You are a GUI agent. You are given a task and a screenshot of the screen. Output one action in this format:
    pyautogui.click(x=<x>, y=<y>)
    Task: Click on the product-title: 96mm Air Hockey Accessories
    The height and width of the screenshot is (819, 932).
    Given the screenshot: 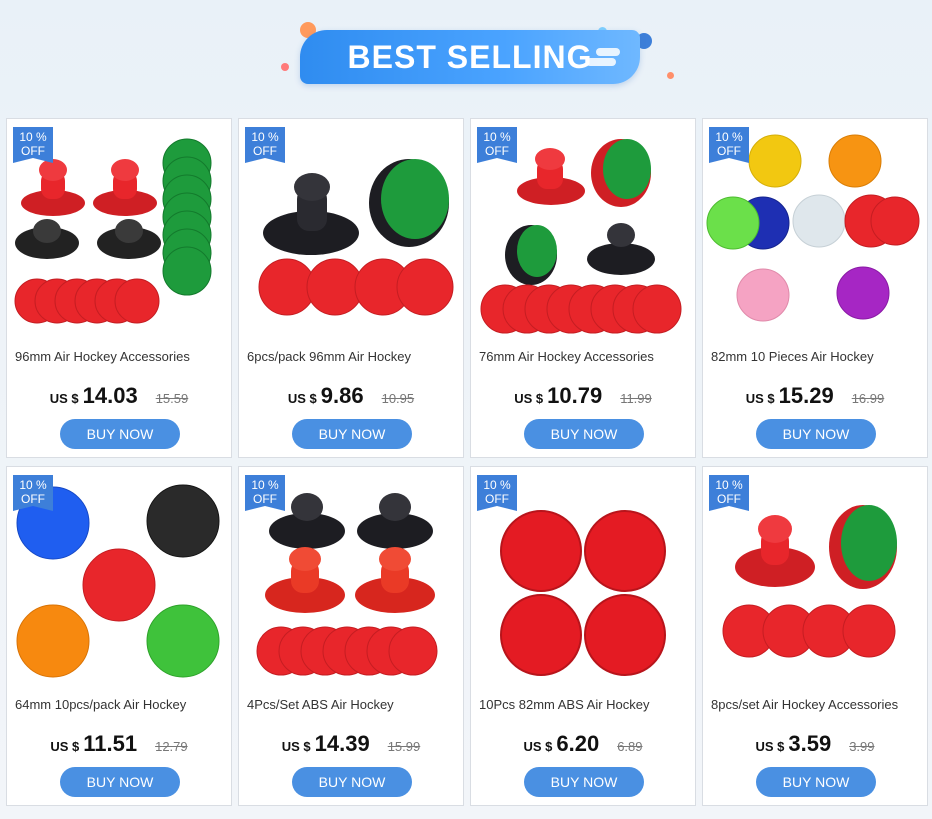 What is the action you would take?
    pyautogui.click(x=121, y=356)
    